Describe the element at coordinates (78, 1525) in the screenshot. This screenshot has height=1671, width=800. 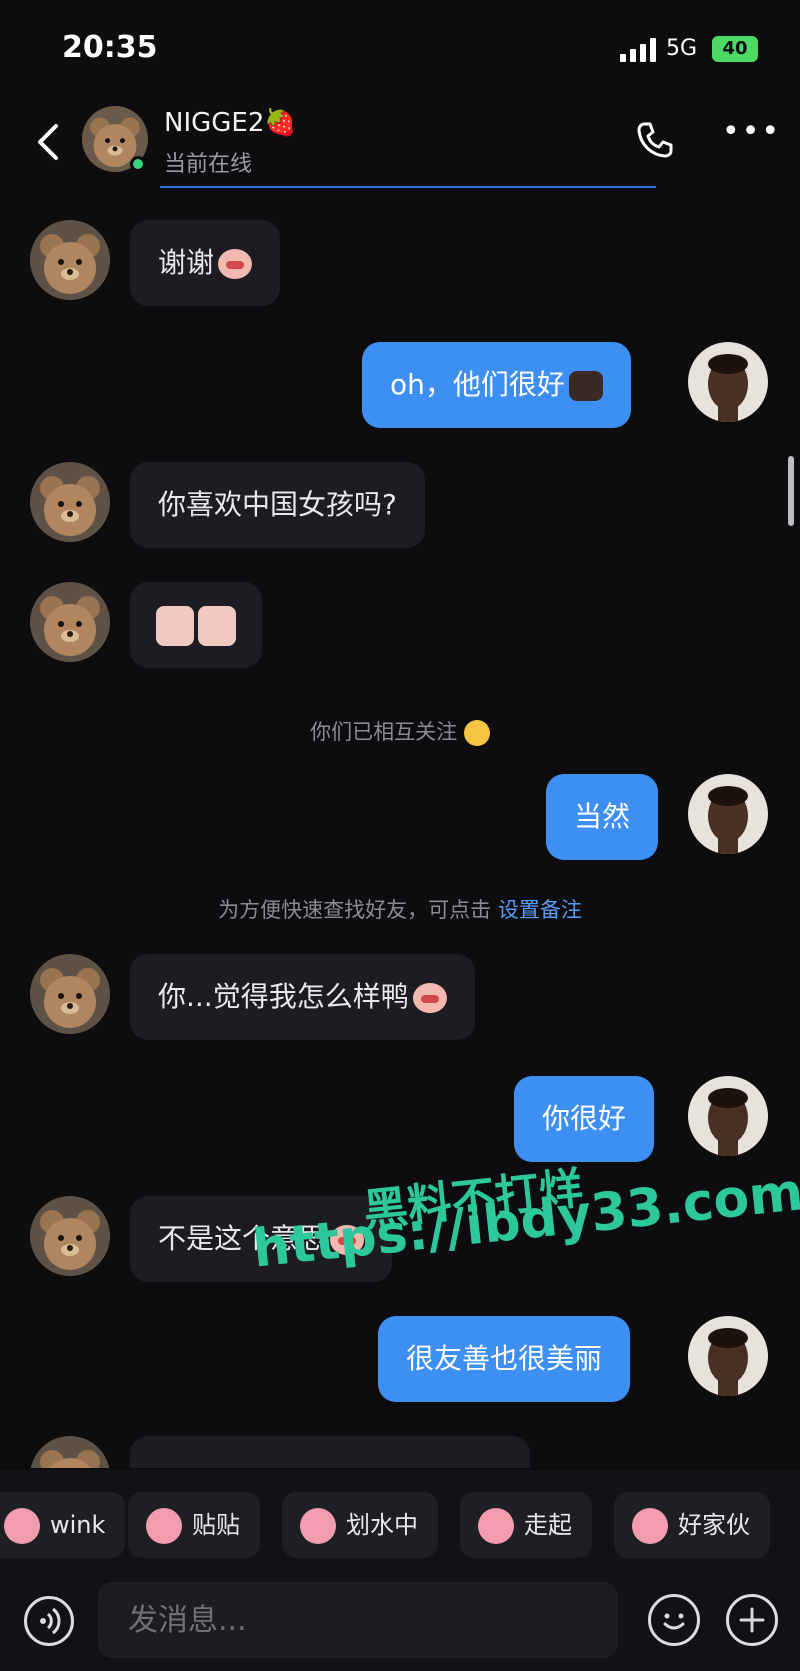
I see `quick-reply-label: wink` at that location.